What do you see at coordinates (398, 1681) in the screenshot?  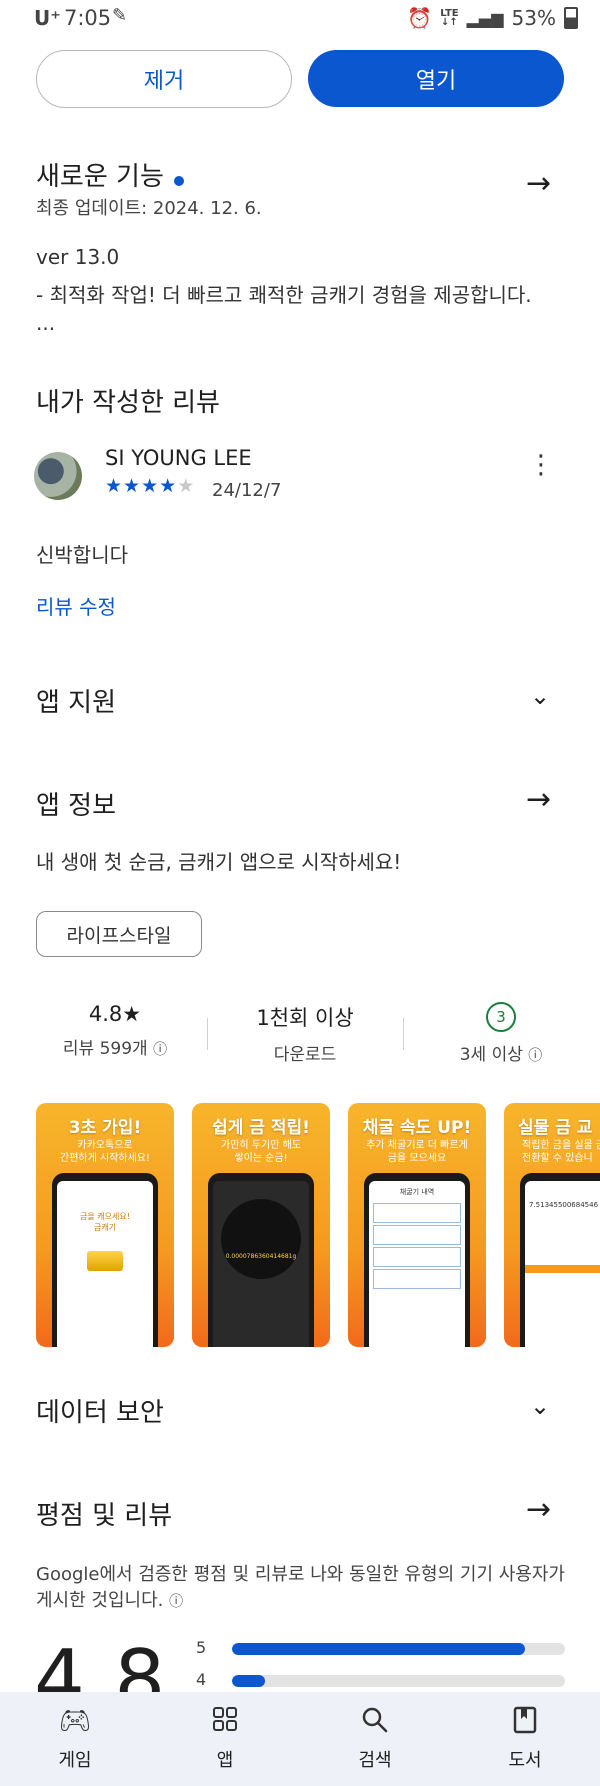 I see `star-4-bar` at bounding box center [398, 1681].